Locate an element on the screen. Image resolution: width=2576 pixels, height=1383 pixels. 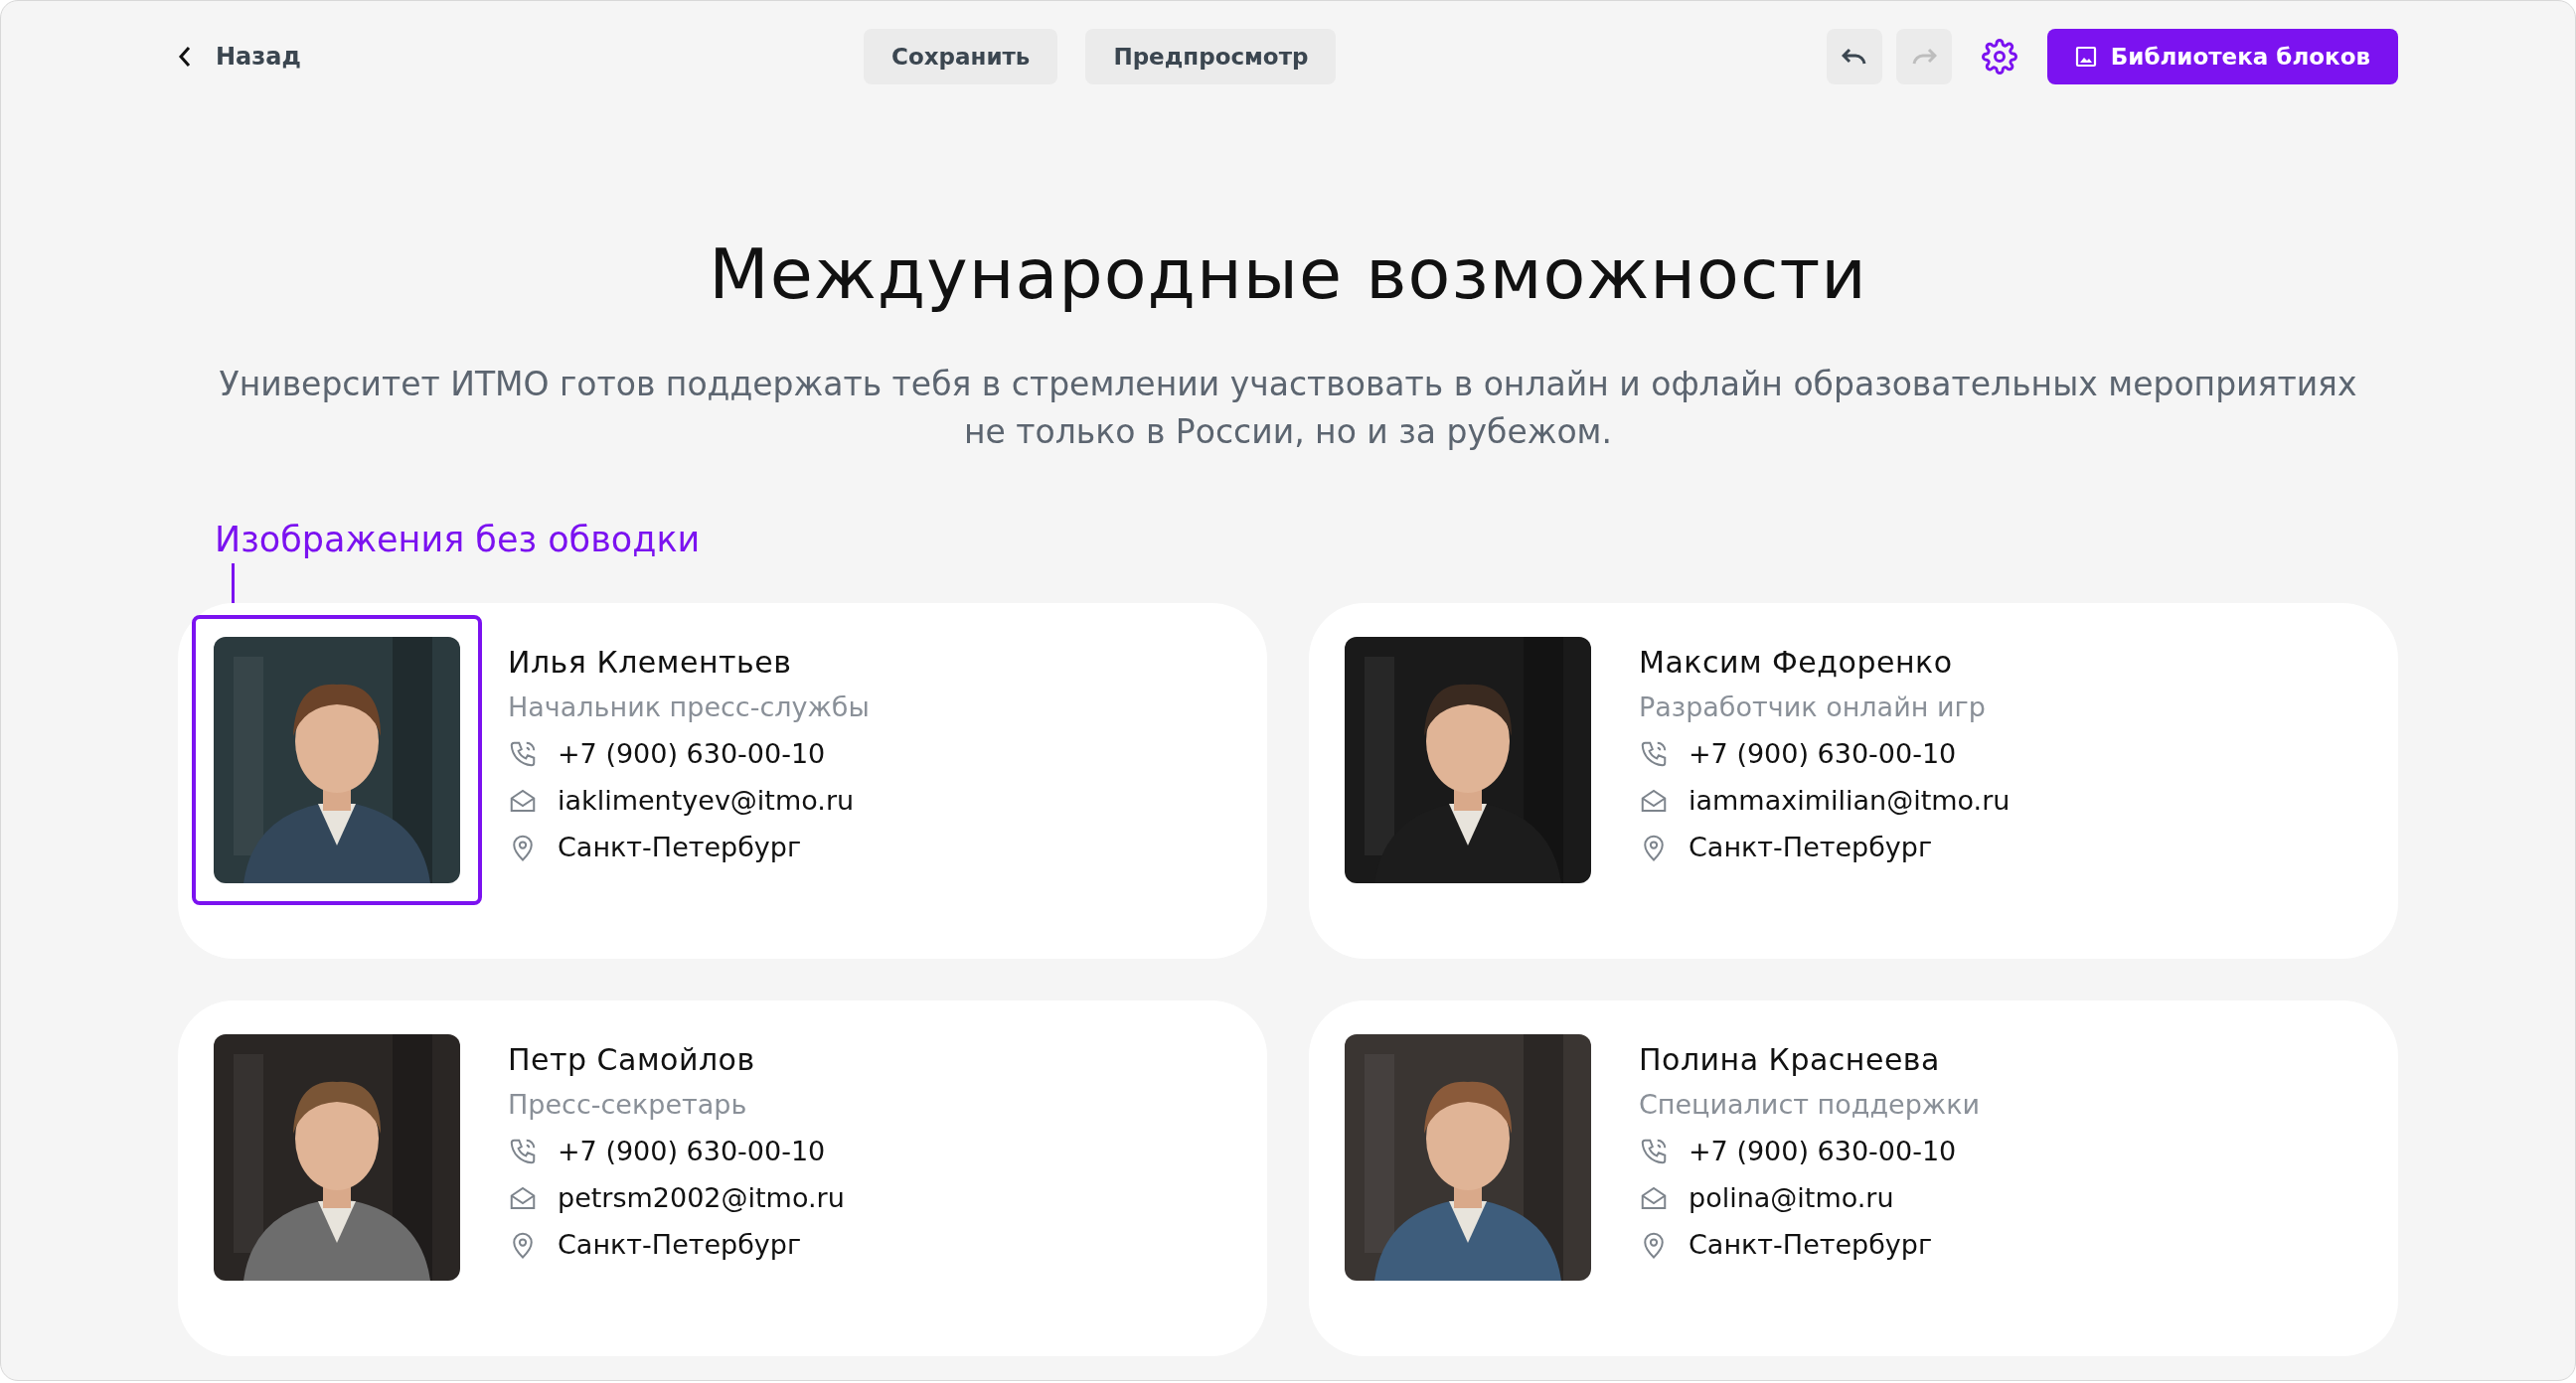
settings-icon is located at coordinates (1999, 57).